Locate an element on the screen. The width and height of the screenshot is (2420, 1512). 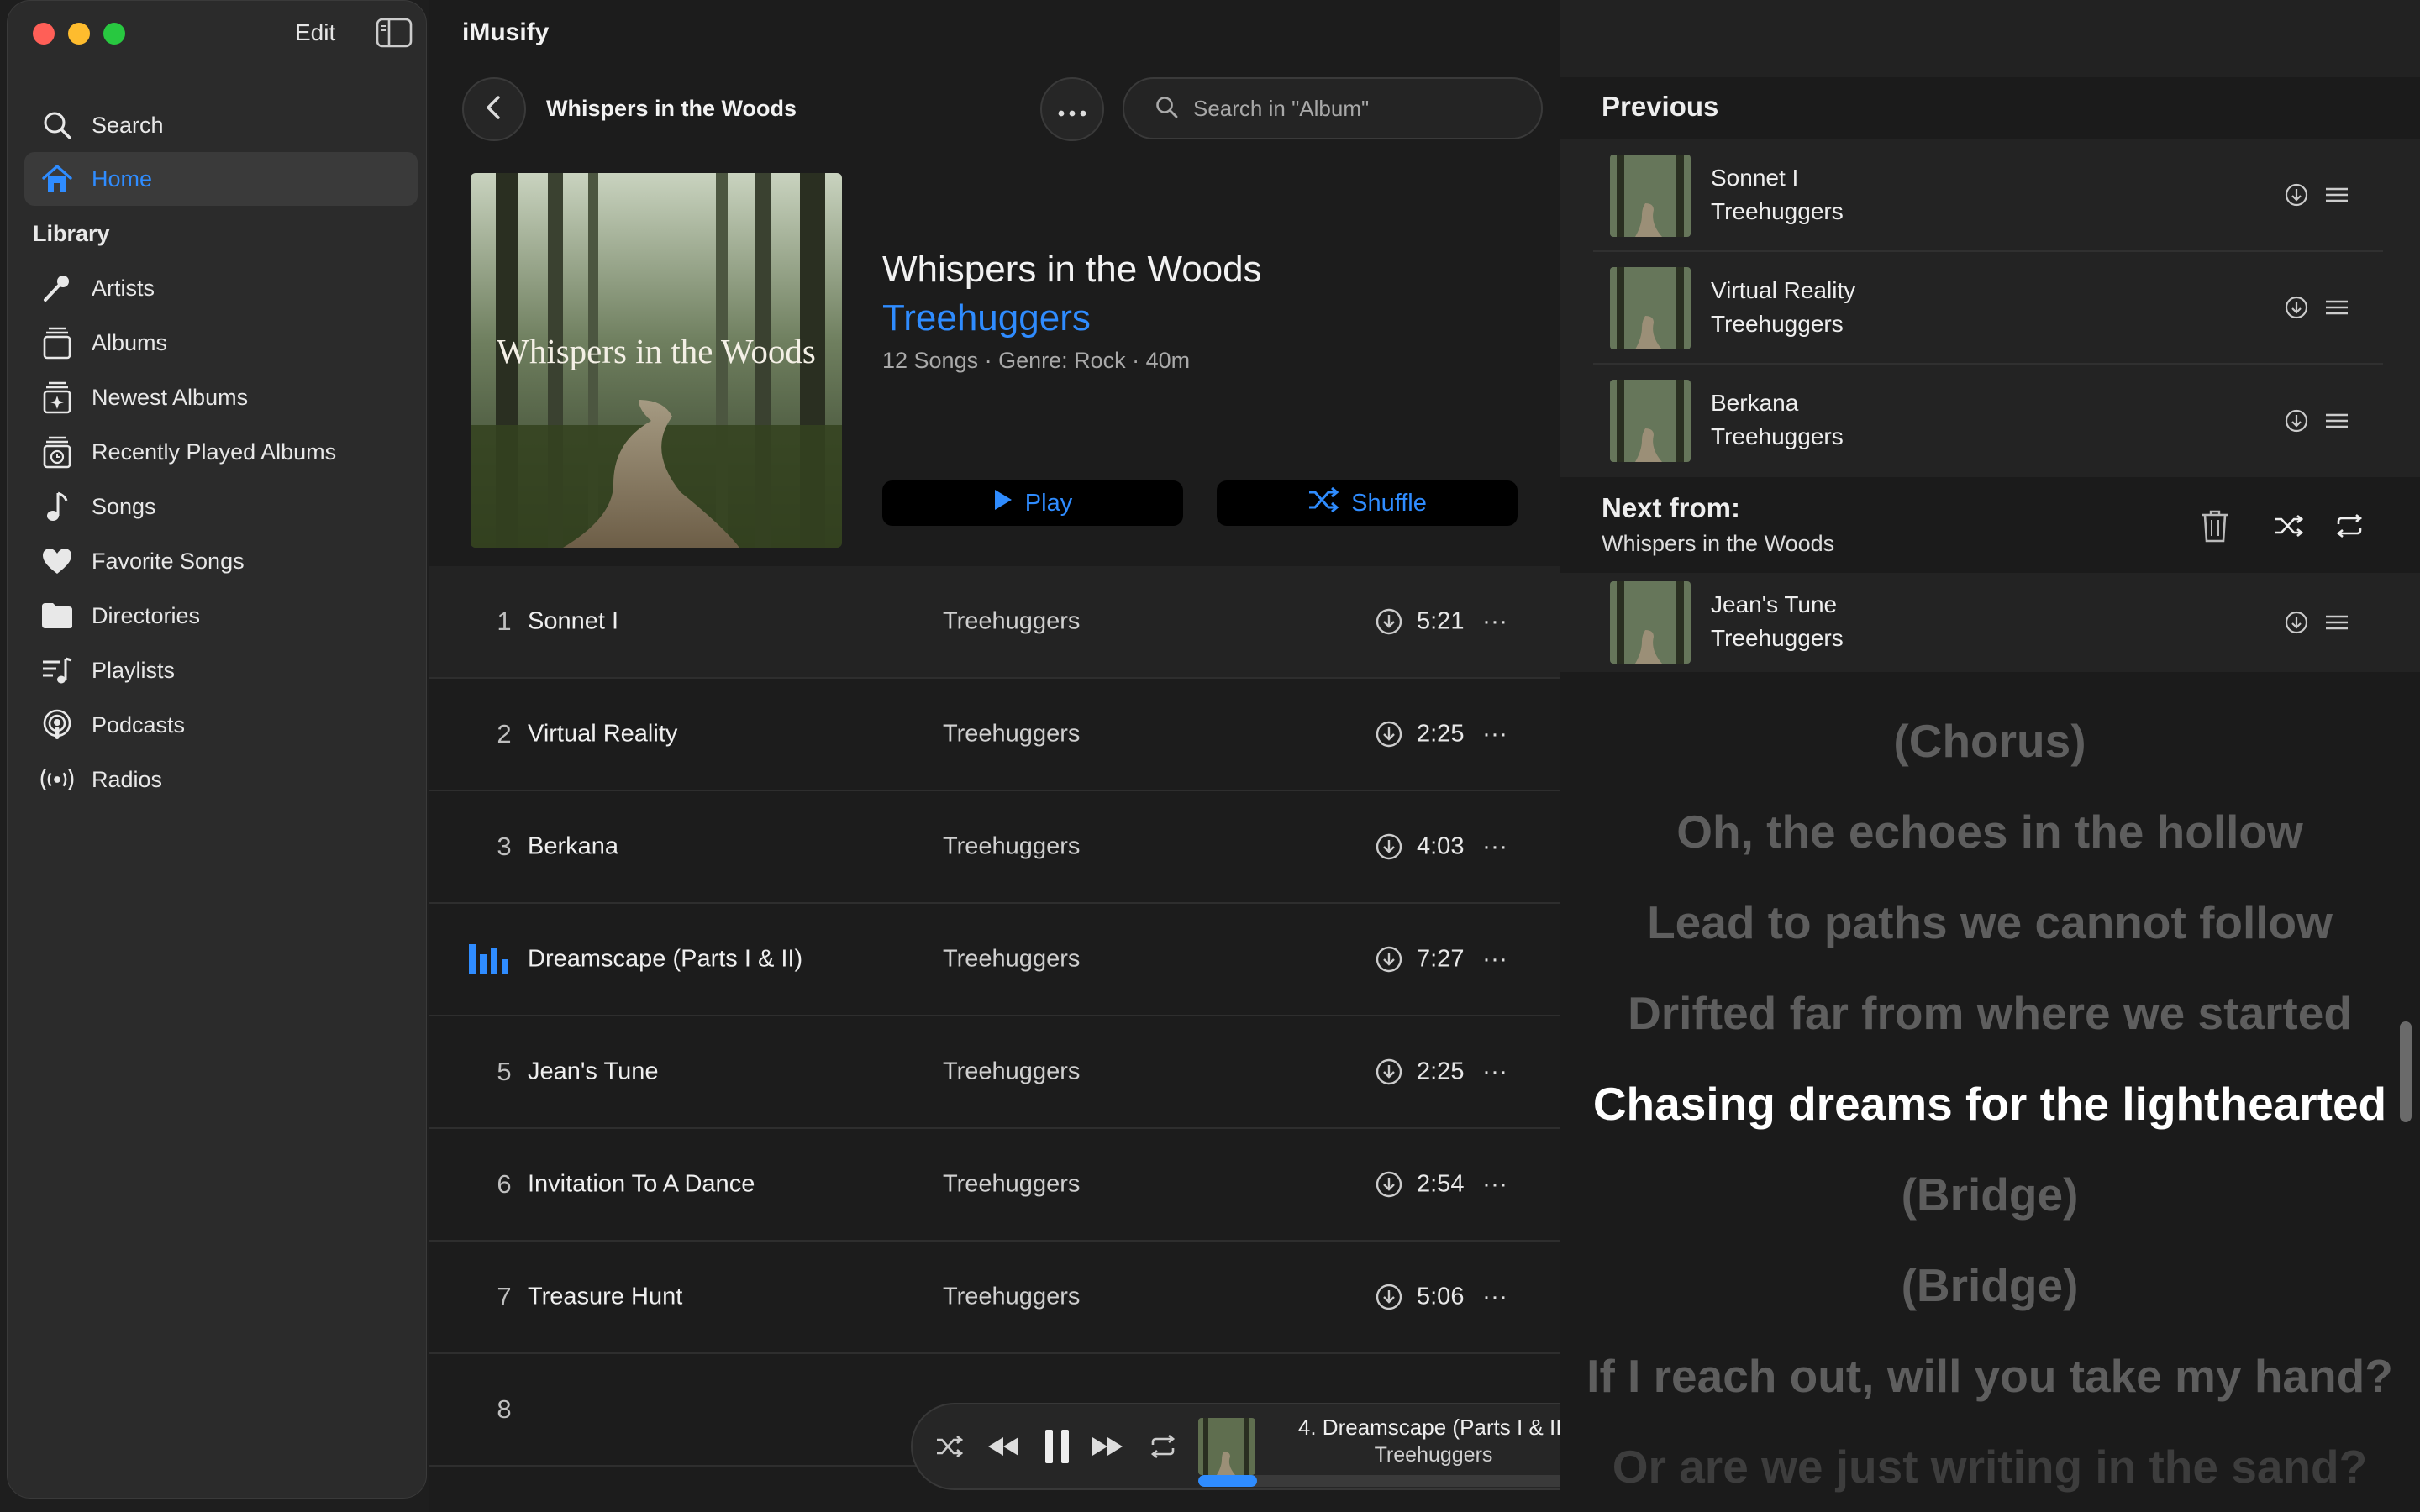
album-meta: 12 Songs · Genre: Rock · 40m is located at coordinates (1036, 360).